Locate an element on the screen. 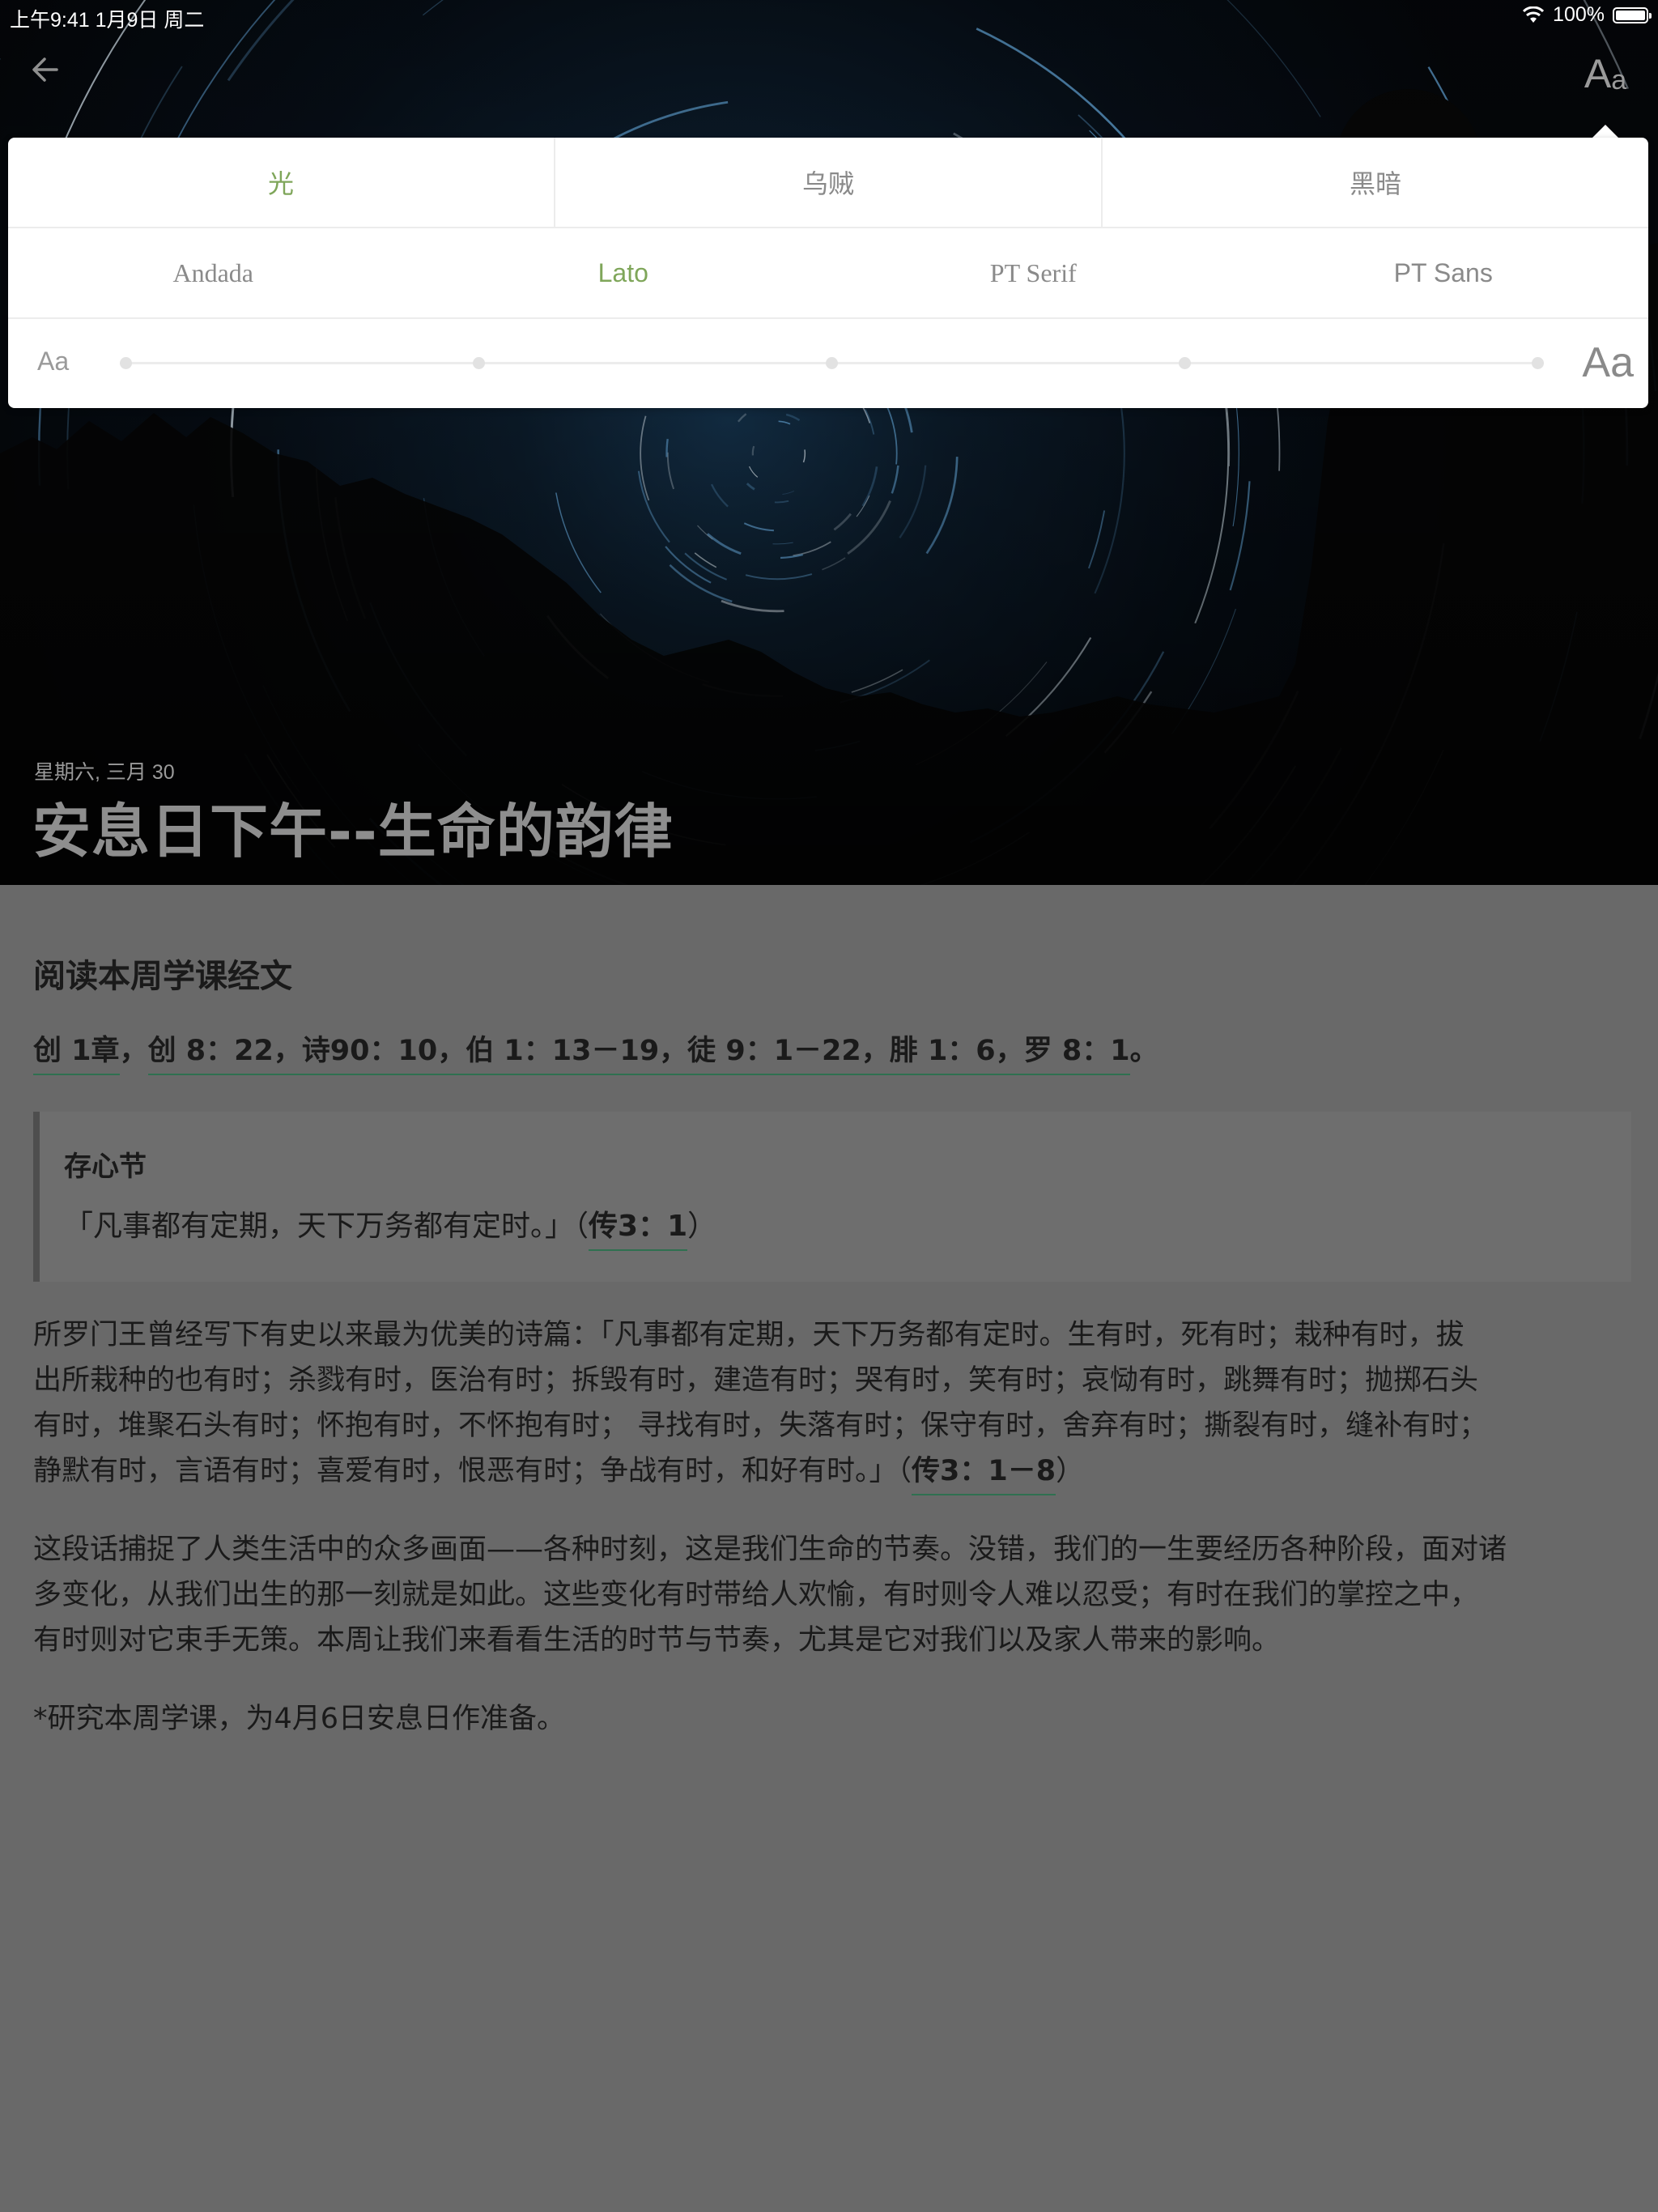 The height and width of the screenshot is (2212, 1658). theme-option-sepia: 乌贼 is located at coordinates (829, 183).